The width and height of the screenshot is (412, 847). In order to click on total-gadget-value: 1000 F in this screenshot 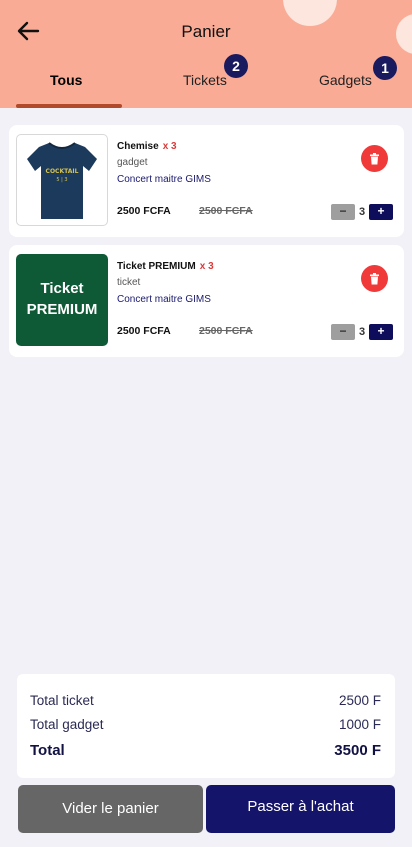, I will do `click(359, 724)`.